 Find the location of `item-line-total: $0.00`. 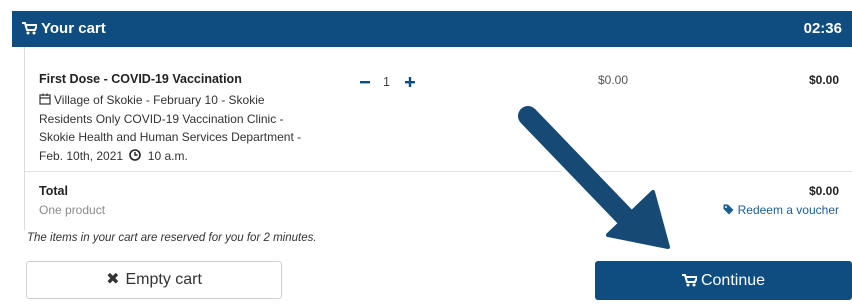

item-line-total: $0.00 is located at coordinates (823, 80).